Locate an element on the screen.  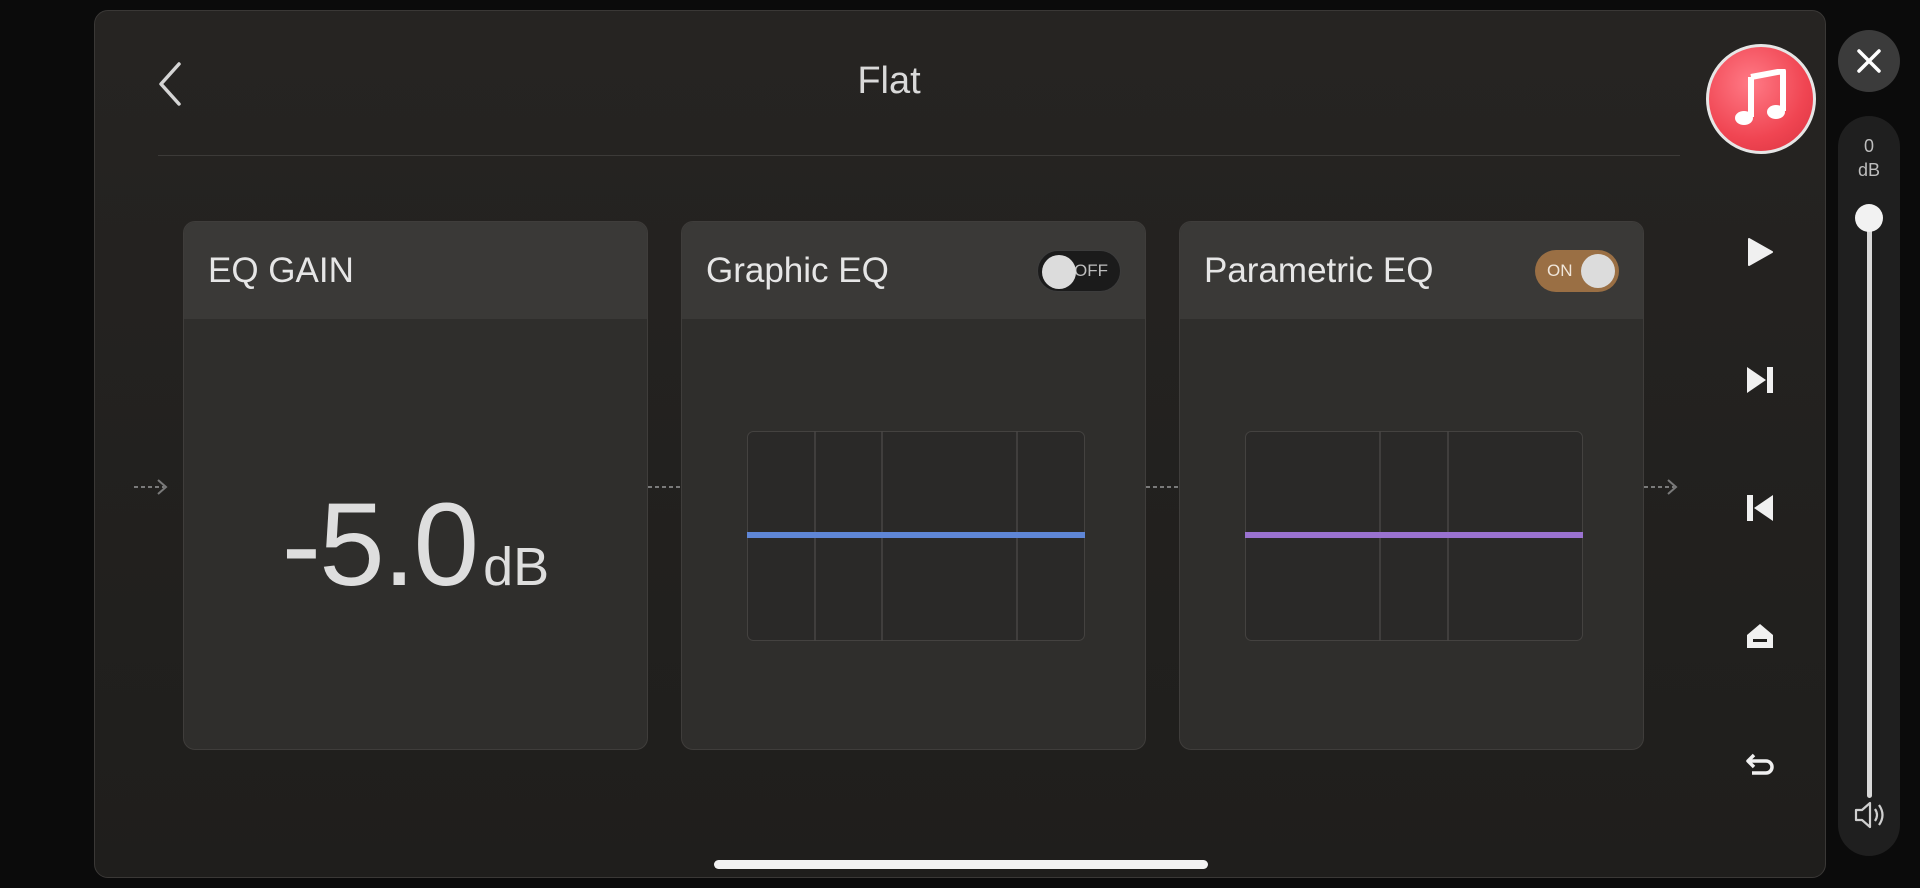
parametric-eq-card-header: Parametric EQ ON is located at coordinates (1411, 270).